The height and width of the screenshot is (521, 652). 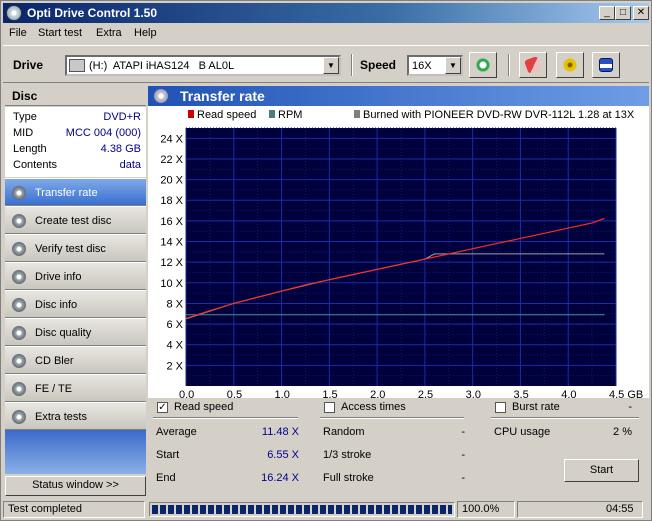 I want to click on full-stroke-label: Full stroke, so click(x=348, y=478).